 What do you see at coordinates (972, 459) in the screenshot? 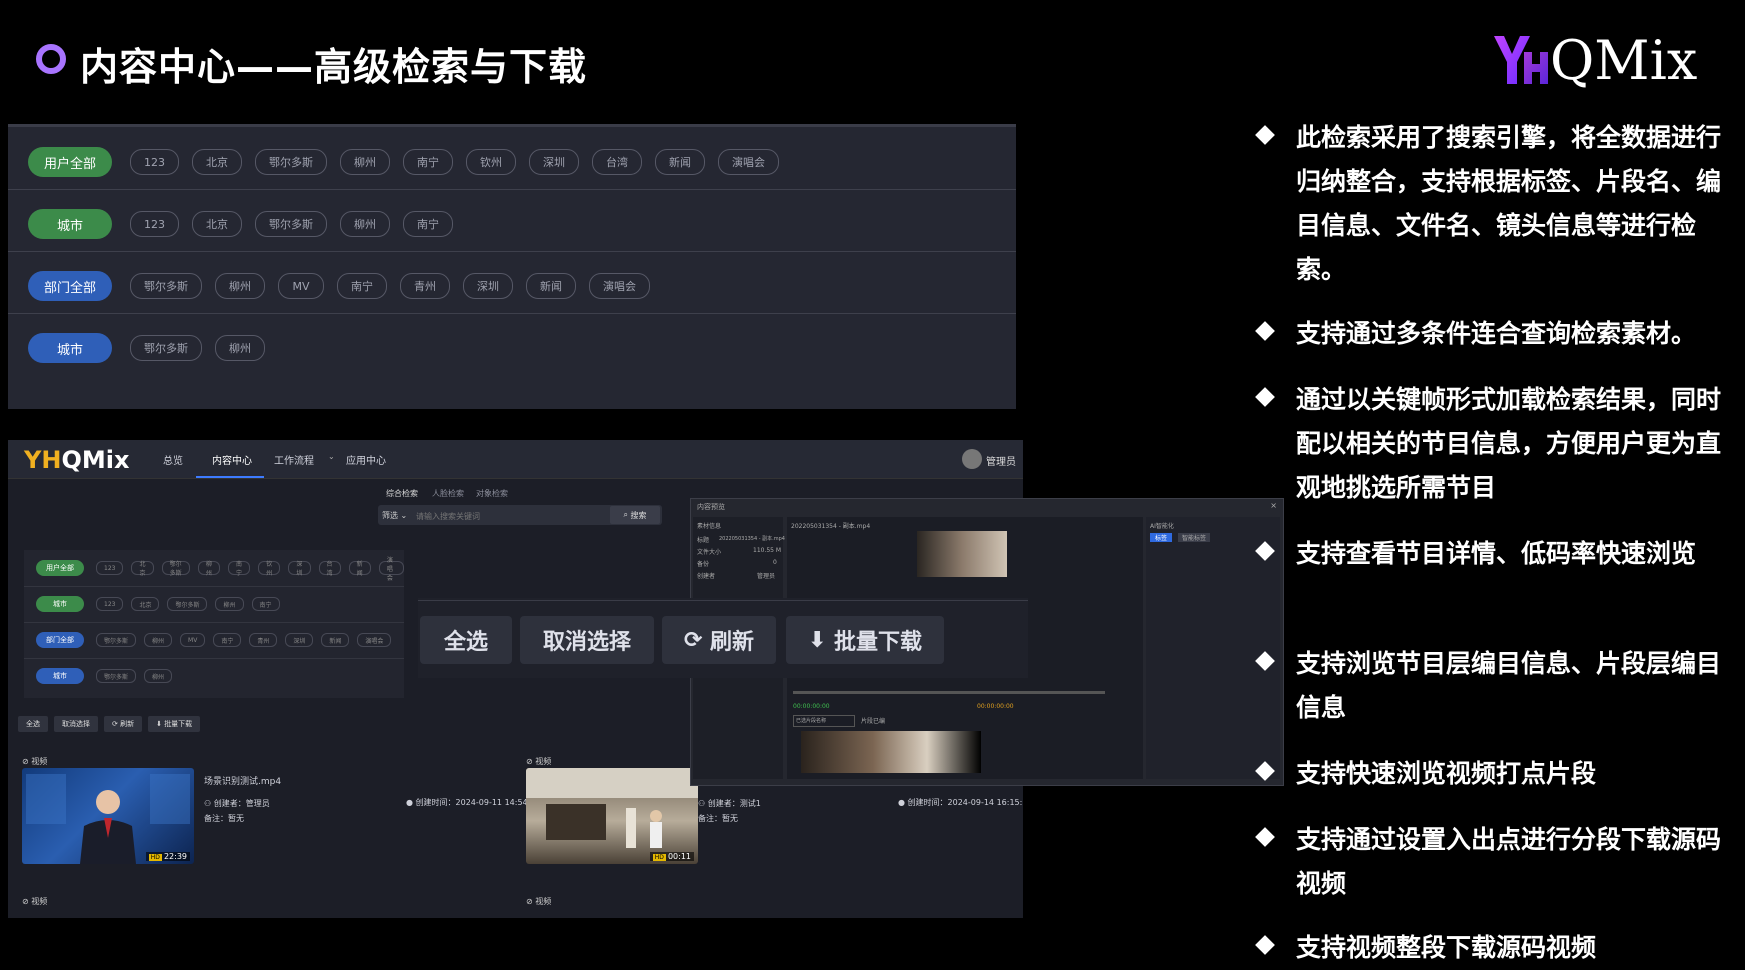
I see `user-avatar-icon` at bounding box center [972, 459].